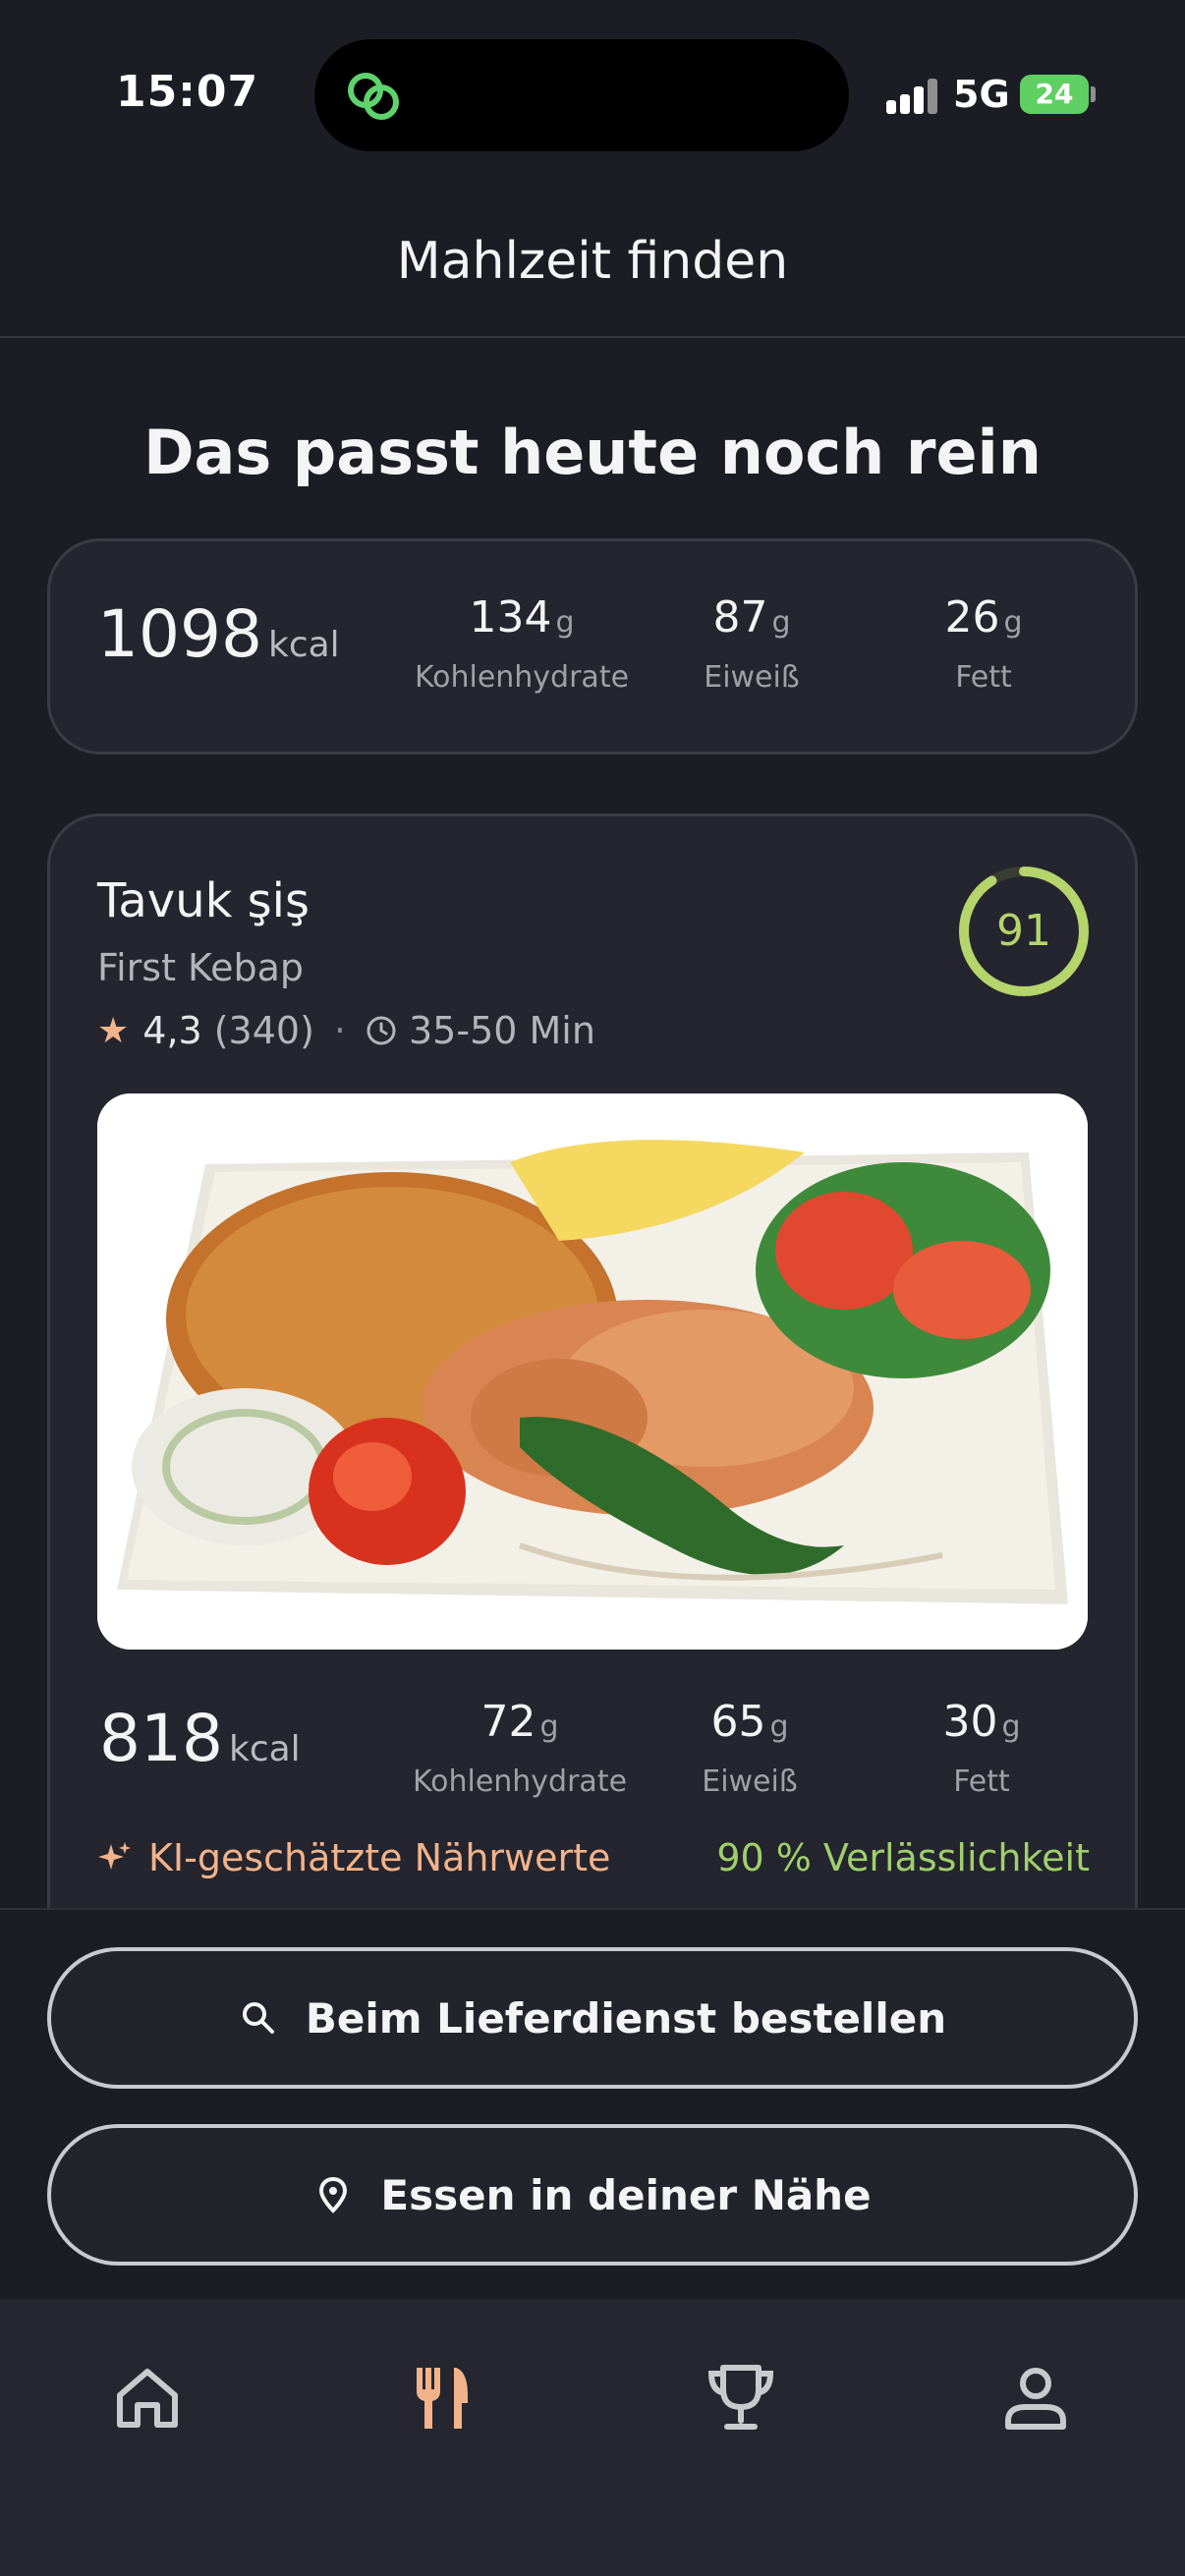 The width and height of the screenshot is (1185, 2576). I want to click on remaining-title: Das passt heute noch rein, so click(592, 452).